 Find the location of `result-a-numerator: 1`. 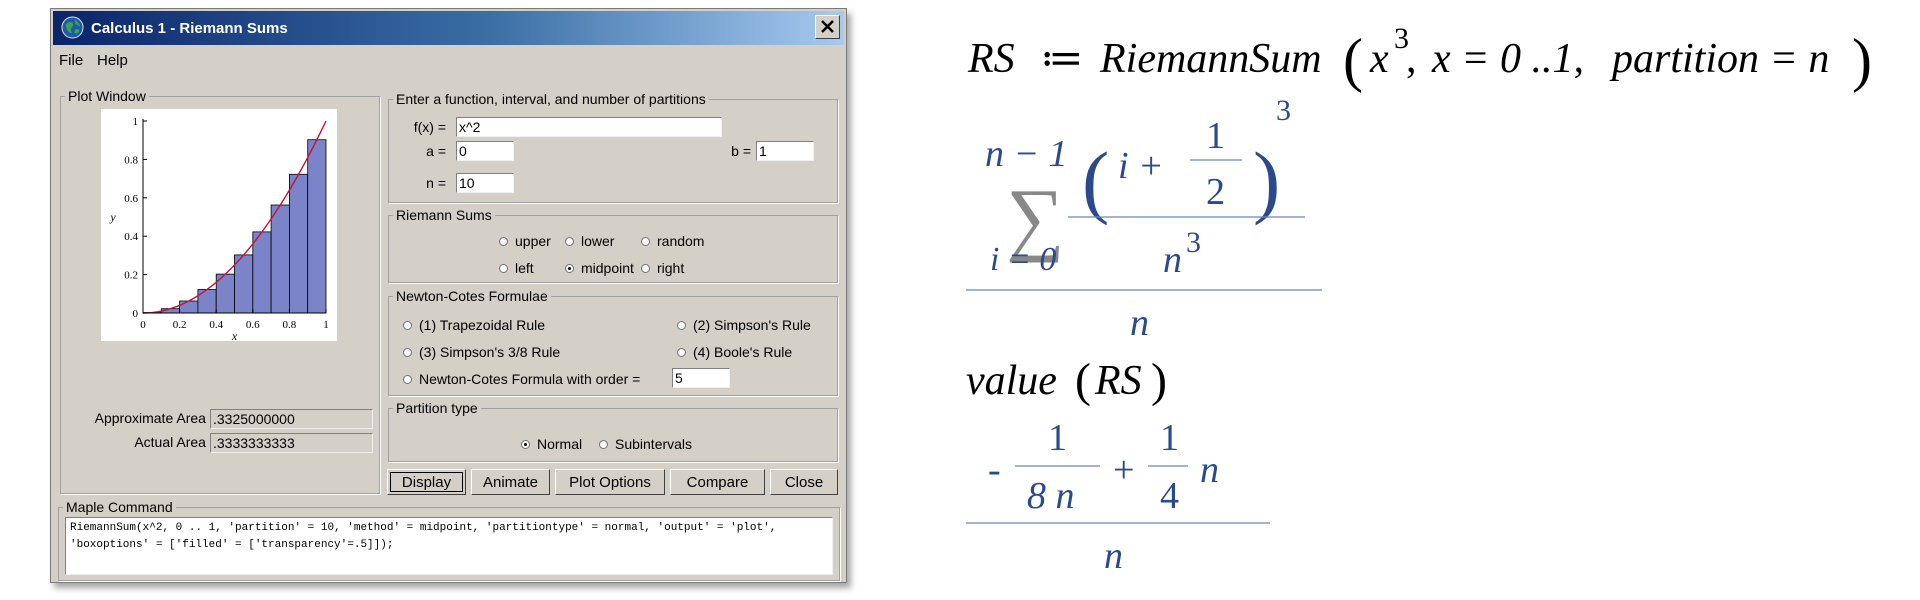

result-a-numerator: 1 is located at coordinates (1057, 438).